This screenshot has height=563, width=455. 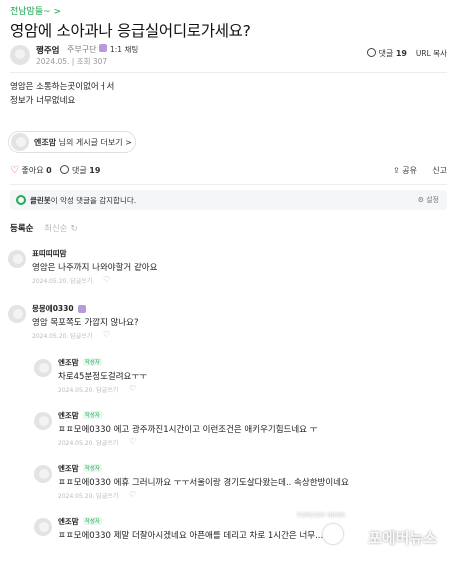 I want to click on watermark: 포에버뉴스, so click(x=402, y=538).